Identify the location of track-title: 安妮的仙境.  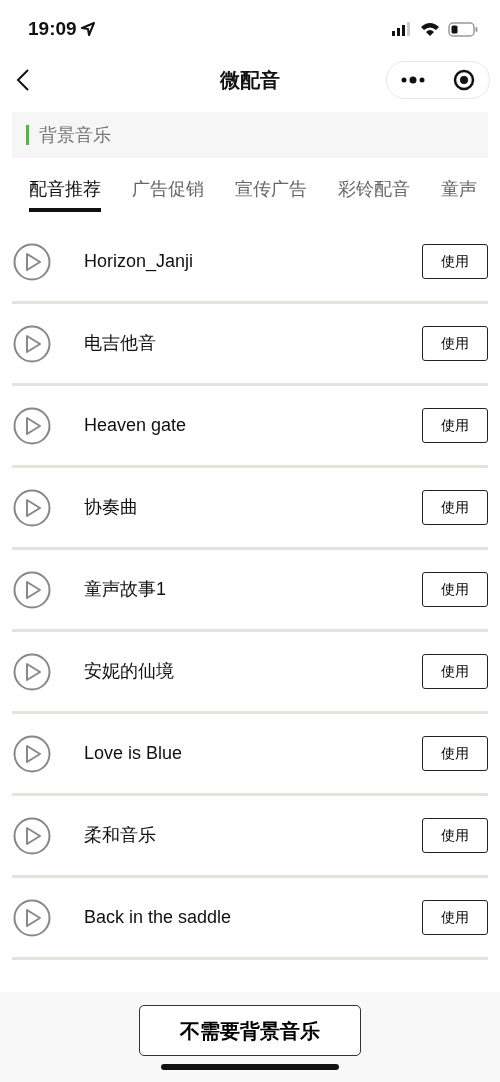
(129, 671).